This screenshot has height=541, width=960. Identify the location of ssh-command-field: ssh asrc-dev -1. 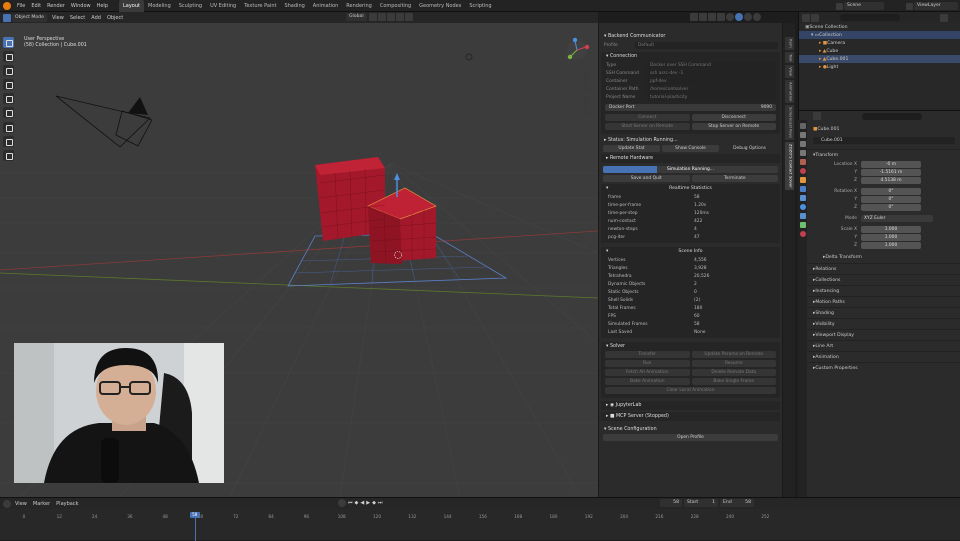
(711, 73).